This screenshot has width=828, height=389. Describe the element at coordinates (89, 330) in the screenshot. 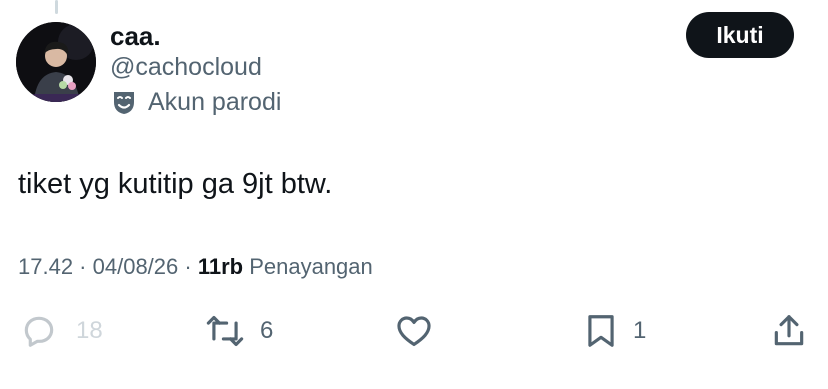

I see `reply-count: 18` at that location.